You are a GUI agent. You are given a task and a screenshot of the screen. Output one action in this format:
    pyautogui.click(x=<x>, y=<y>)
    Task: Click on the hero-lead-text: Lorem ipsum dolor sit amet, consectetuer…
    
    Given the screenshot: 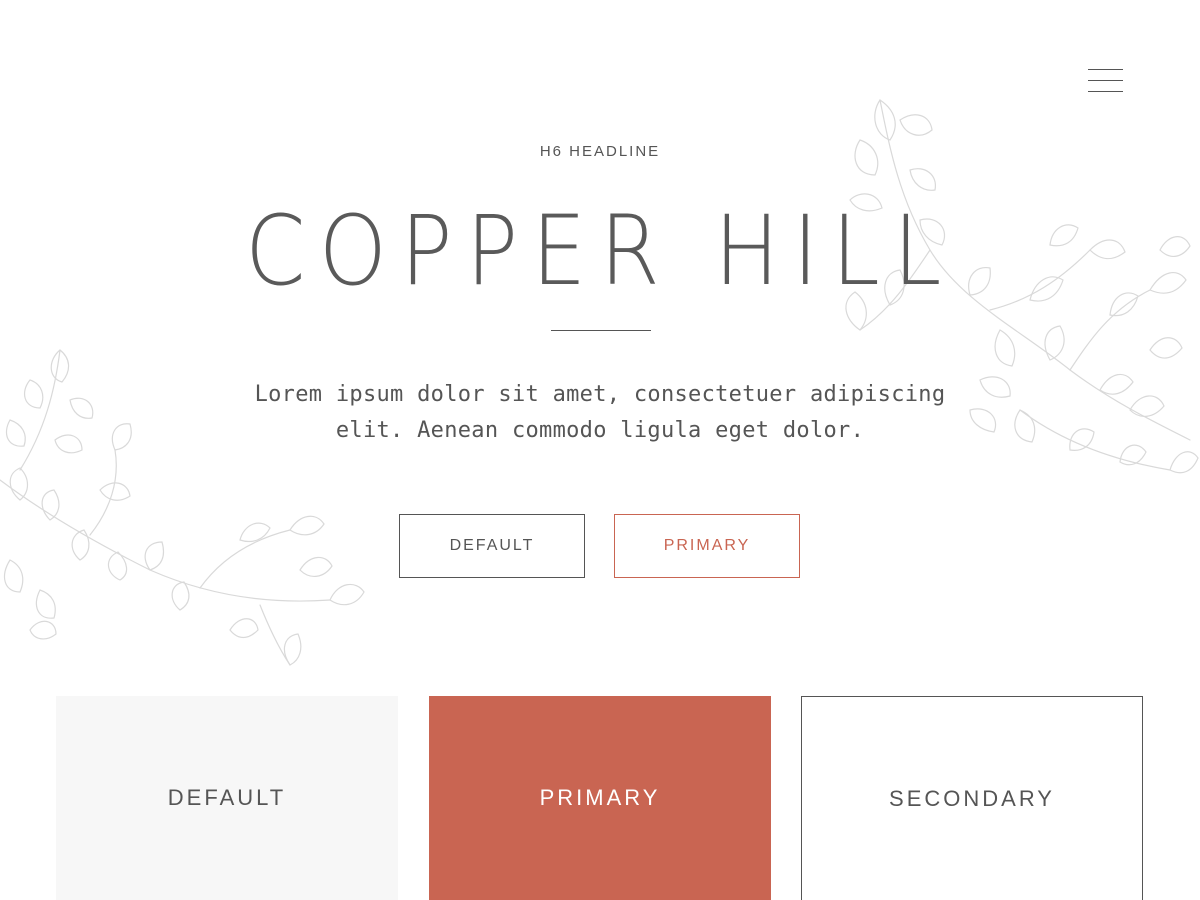 What is the action you would take?
    pyautogui.click(x=600, y=413)
    